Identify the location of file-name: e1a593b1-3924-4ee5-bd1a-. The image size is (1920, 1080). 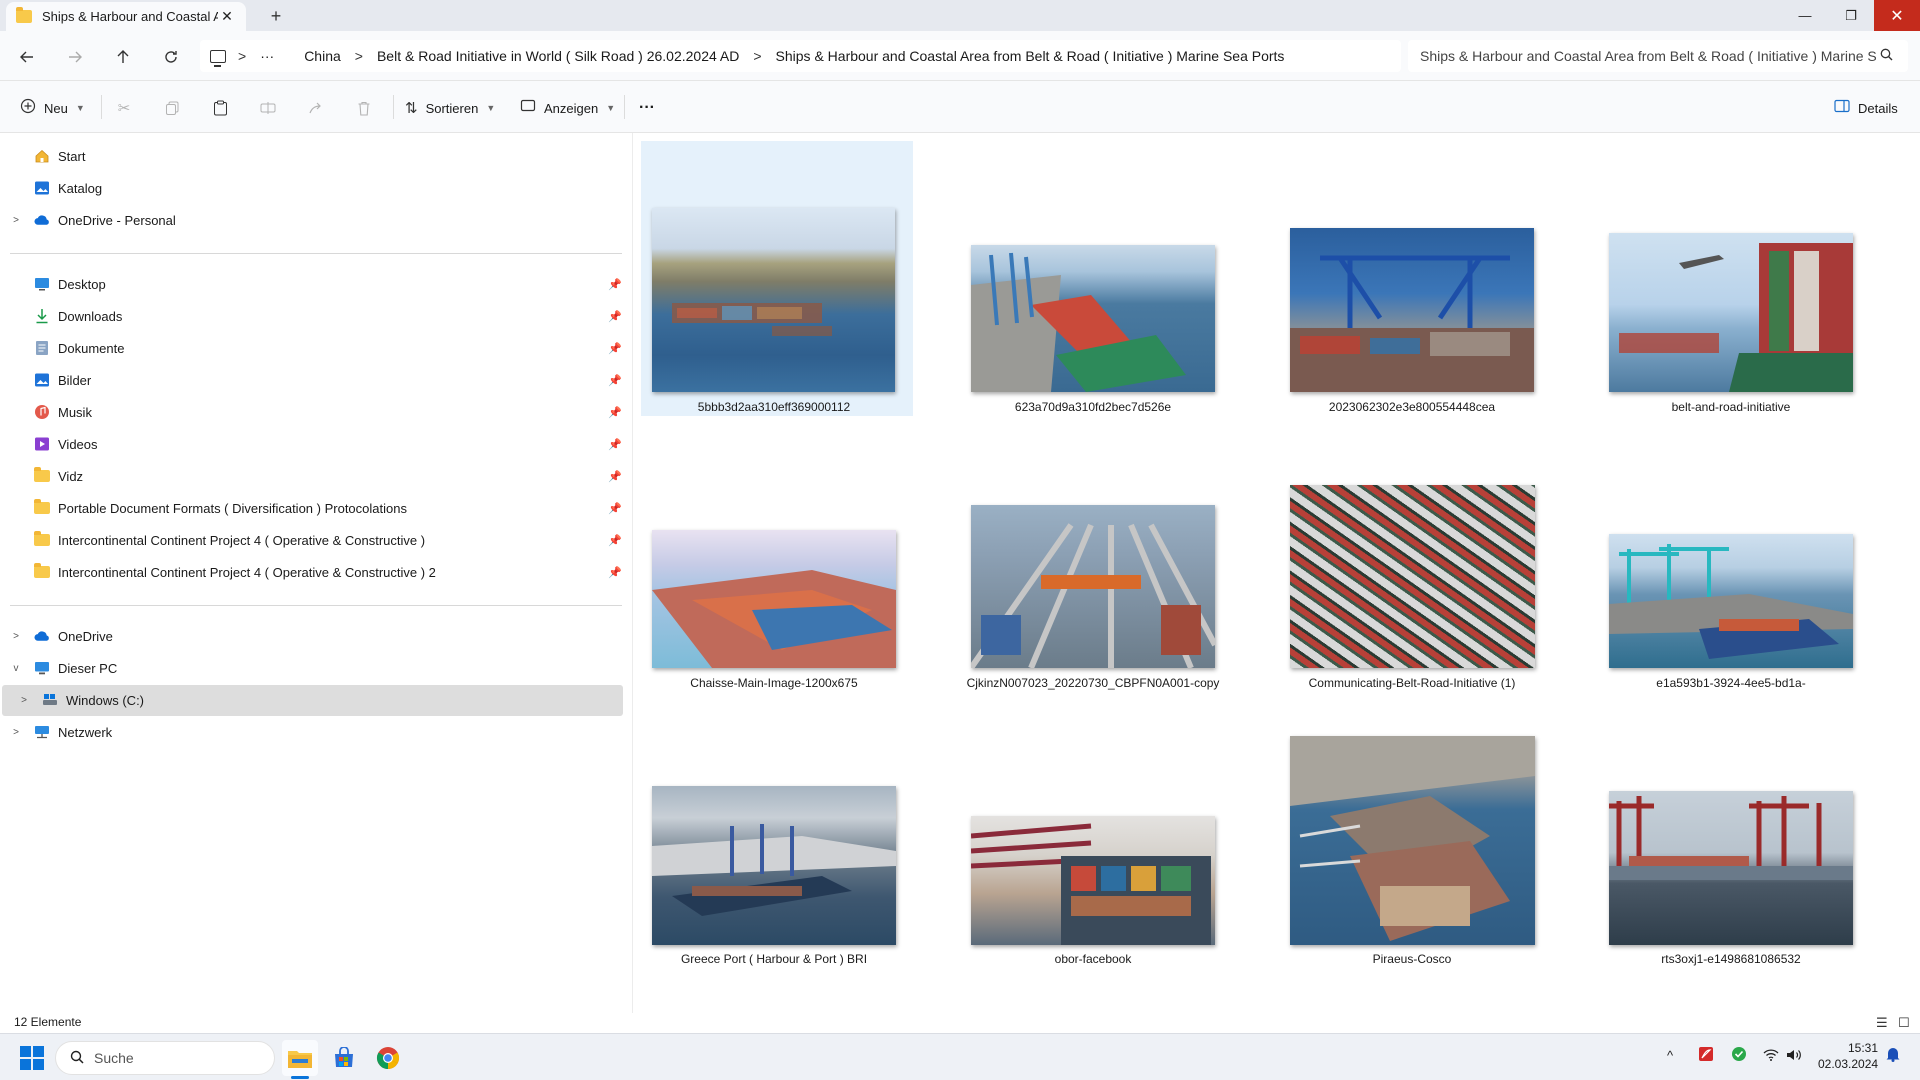
(1731, 683).